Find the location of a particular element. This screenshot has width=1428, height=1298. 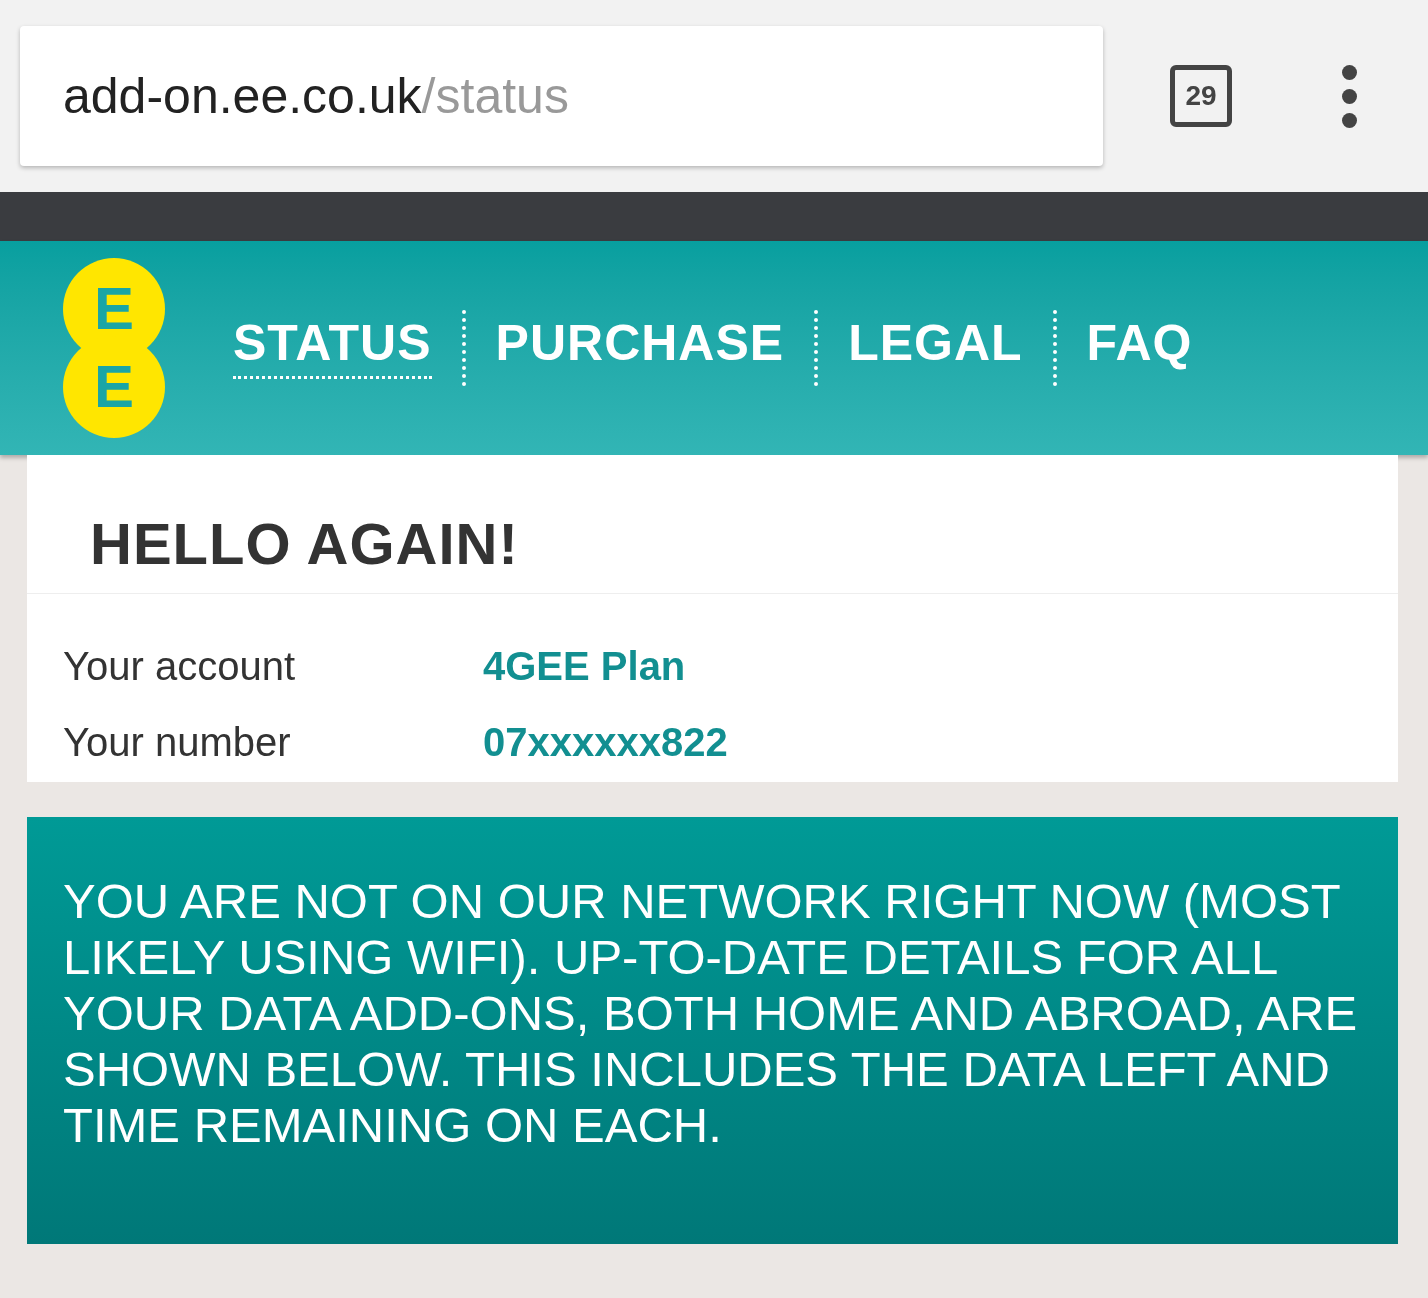

account-value: 4GEE Plan is located at coordinates (584, 666).